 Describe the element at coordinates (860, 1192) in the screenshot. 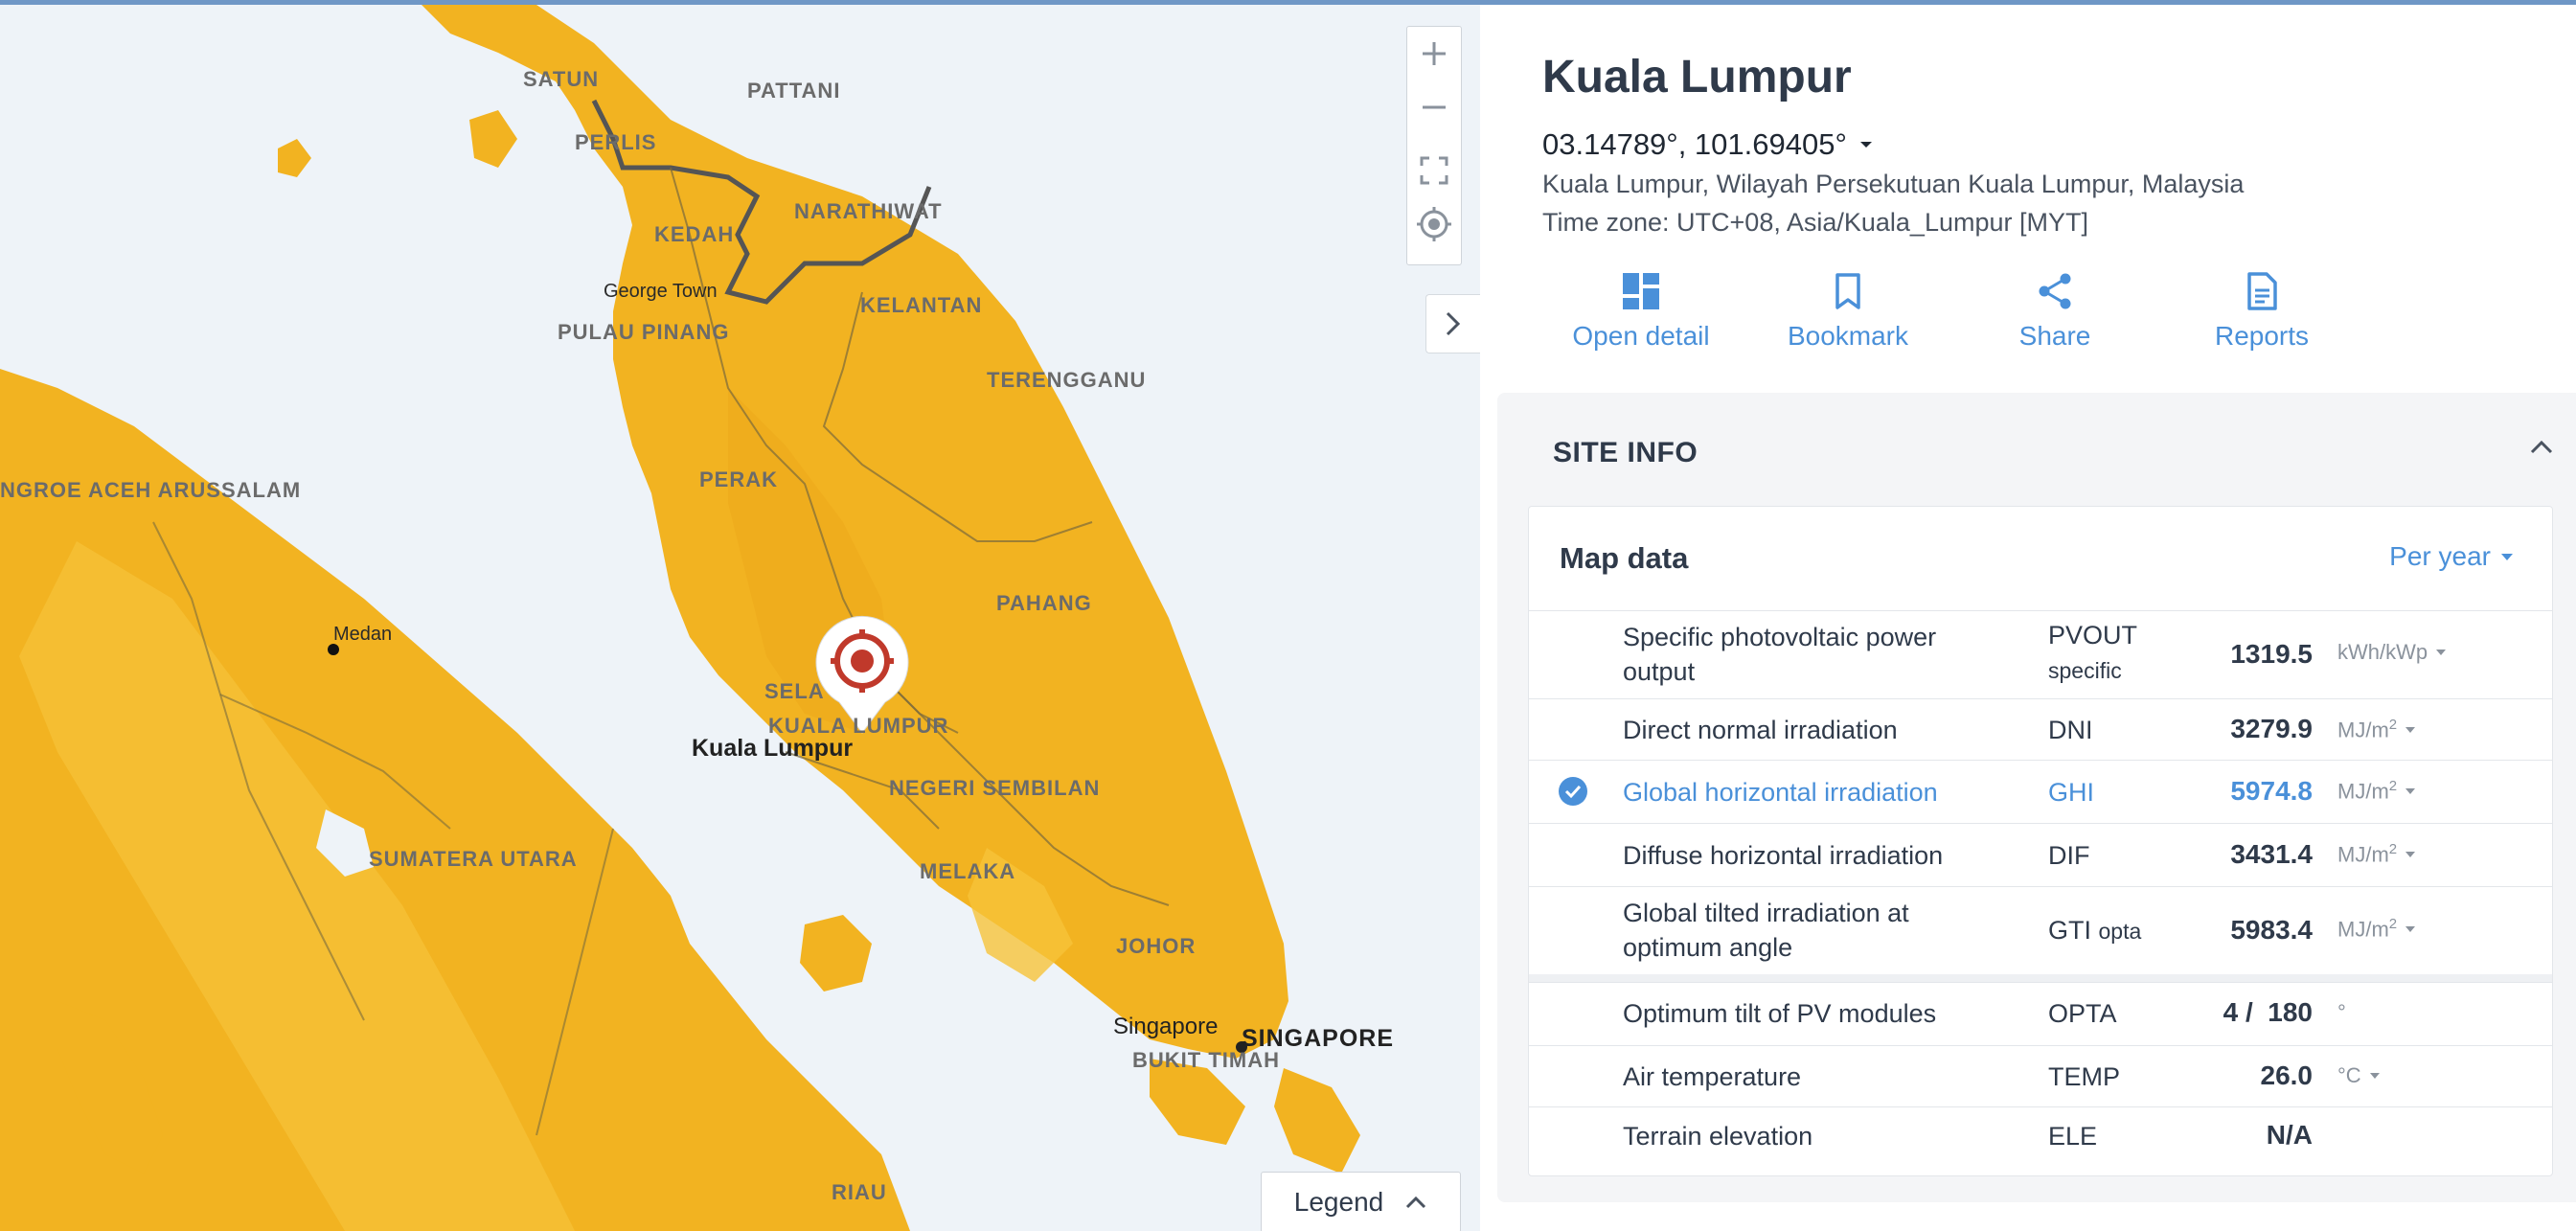

I see `map-label-riau: RIAU` at that location.